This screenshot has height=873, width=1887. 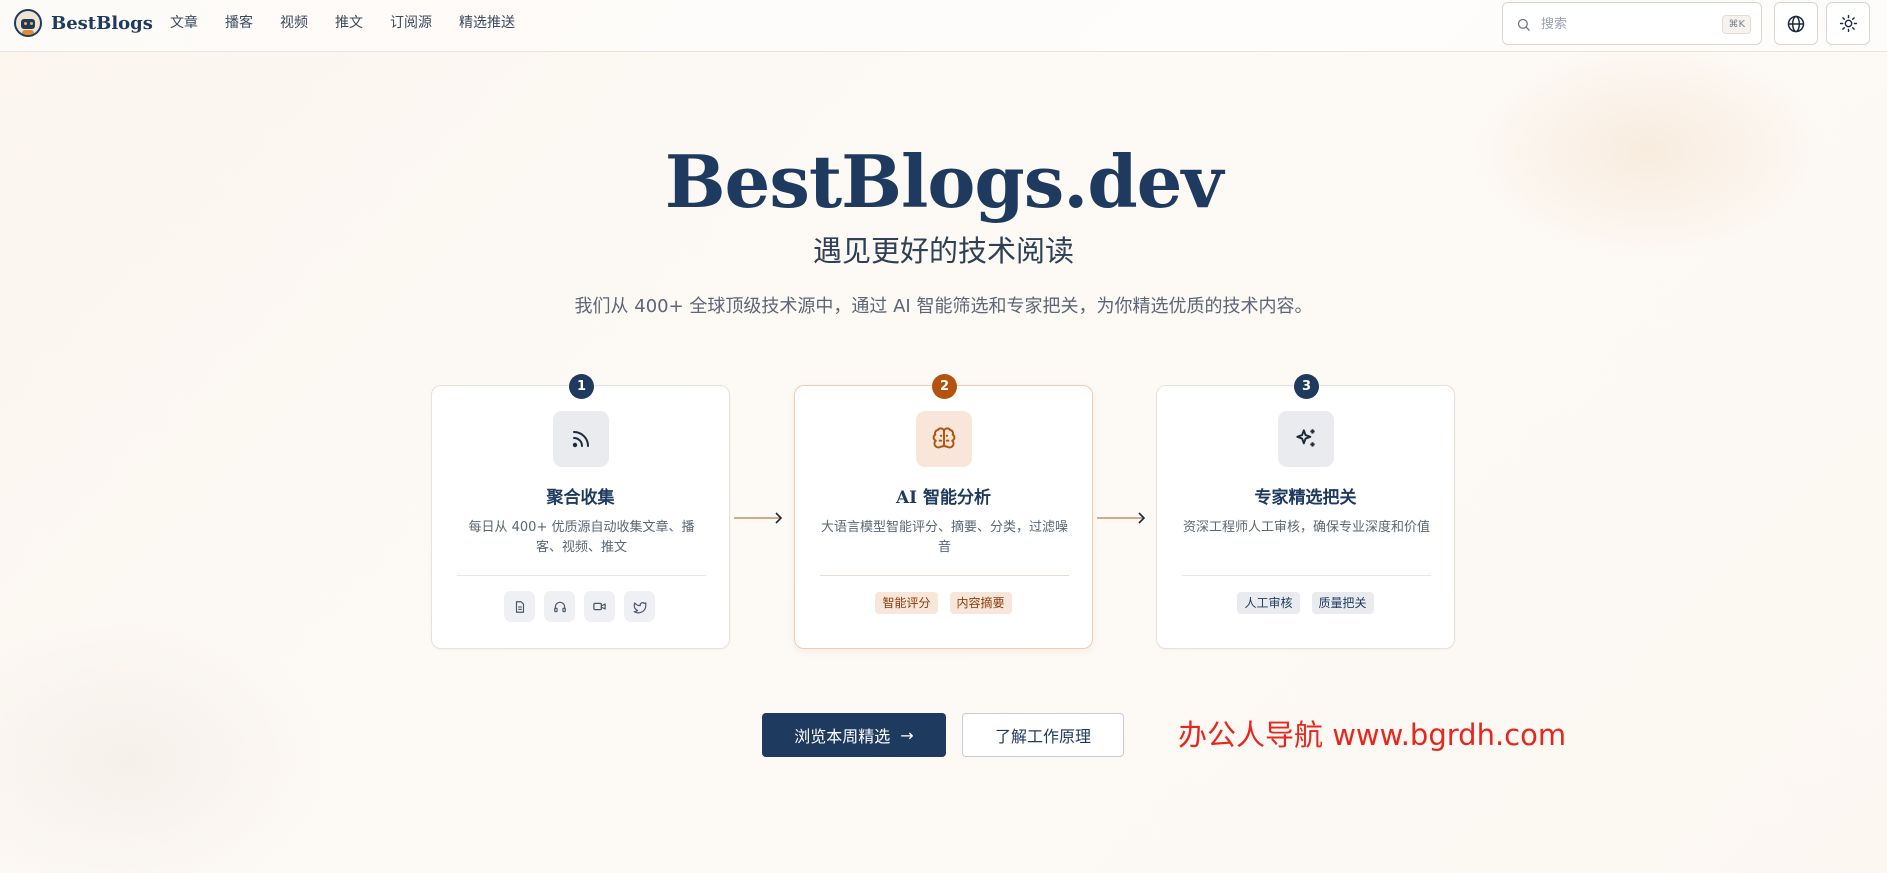 I want to click on button-label: 浏览本周精选, so click(x=842, y=736).